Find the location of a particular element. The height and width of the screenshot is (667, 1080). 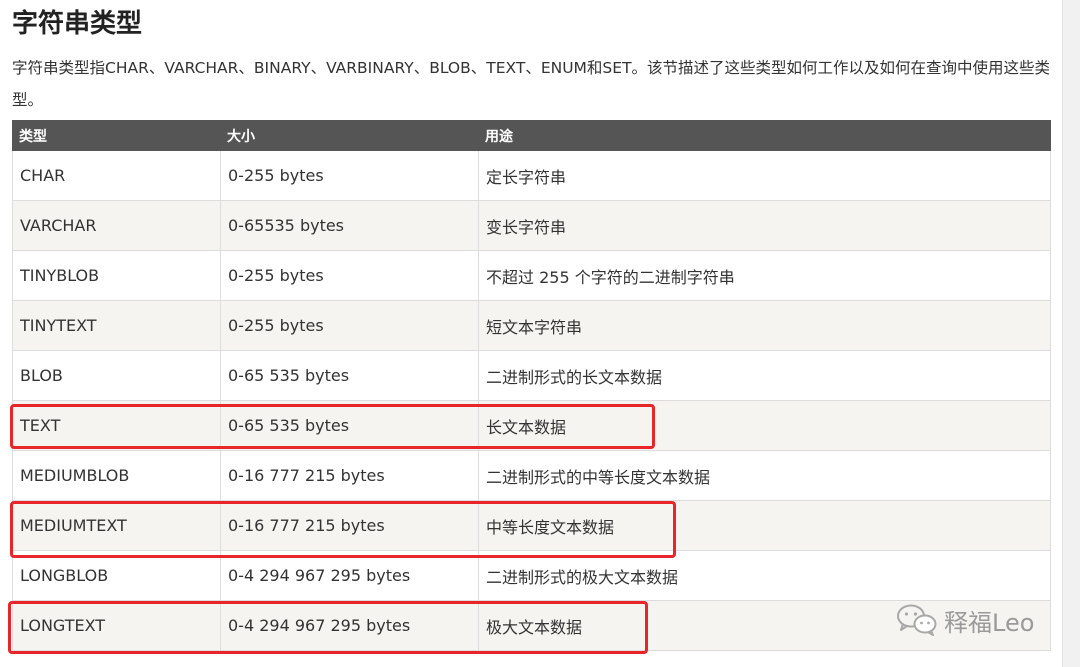

cell-use: 二进制形式的长文本数据 is located at coordinates (764, 375).